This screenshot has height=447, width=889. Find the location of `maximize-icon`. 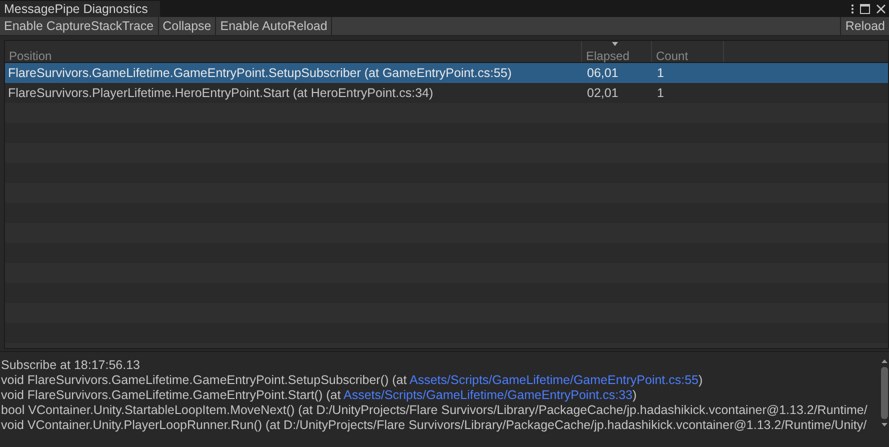

maximize-icon is located at coordinates (865, 9).